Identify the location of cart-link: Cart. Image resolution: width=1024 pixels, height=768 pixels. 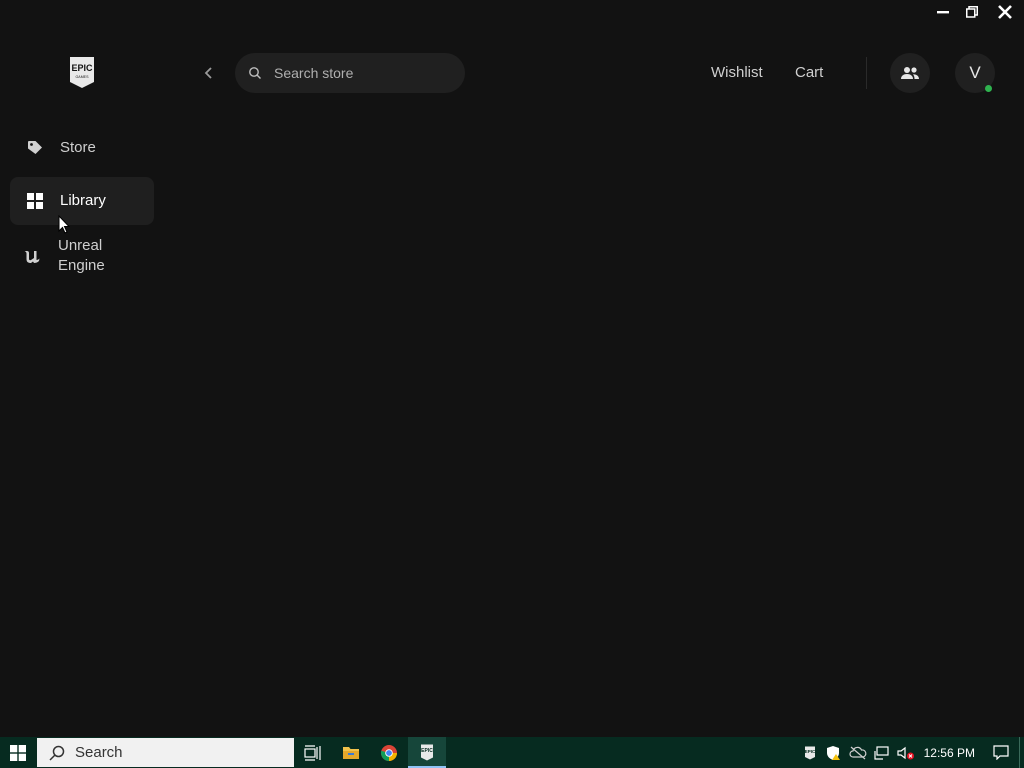
(809, 72).